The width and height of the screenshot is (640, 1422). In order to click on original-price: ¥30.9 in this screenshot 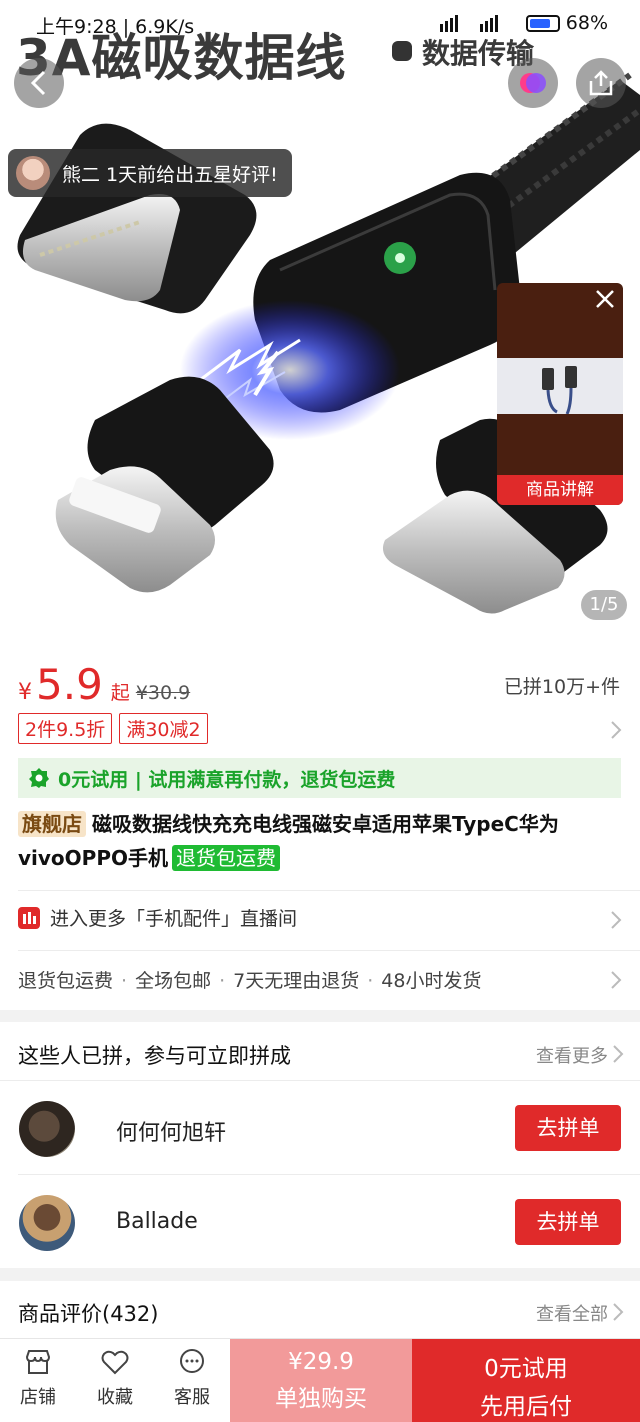, I will do `click(163, 693)`.